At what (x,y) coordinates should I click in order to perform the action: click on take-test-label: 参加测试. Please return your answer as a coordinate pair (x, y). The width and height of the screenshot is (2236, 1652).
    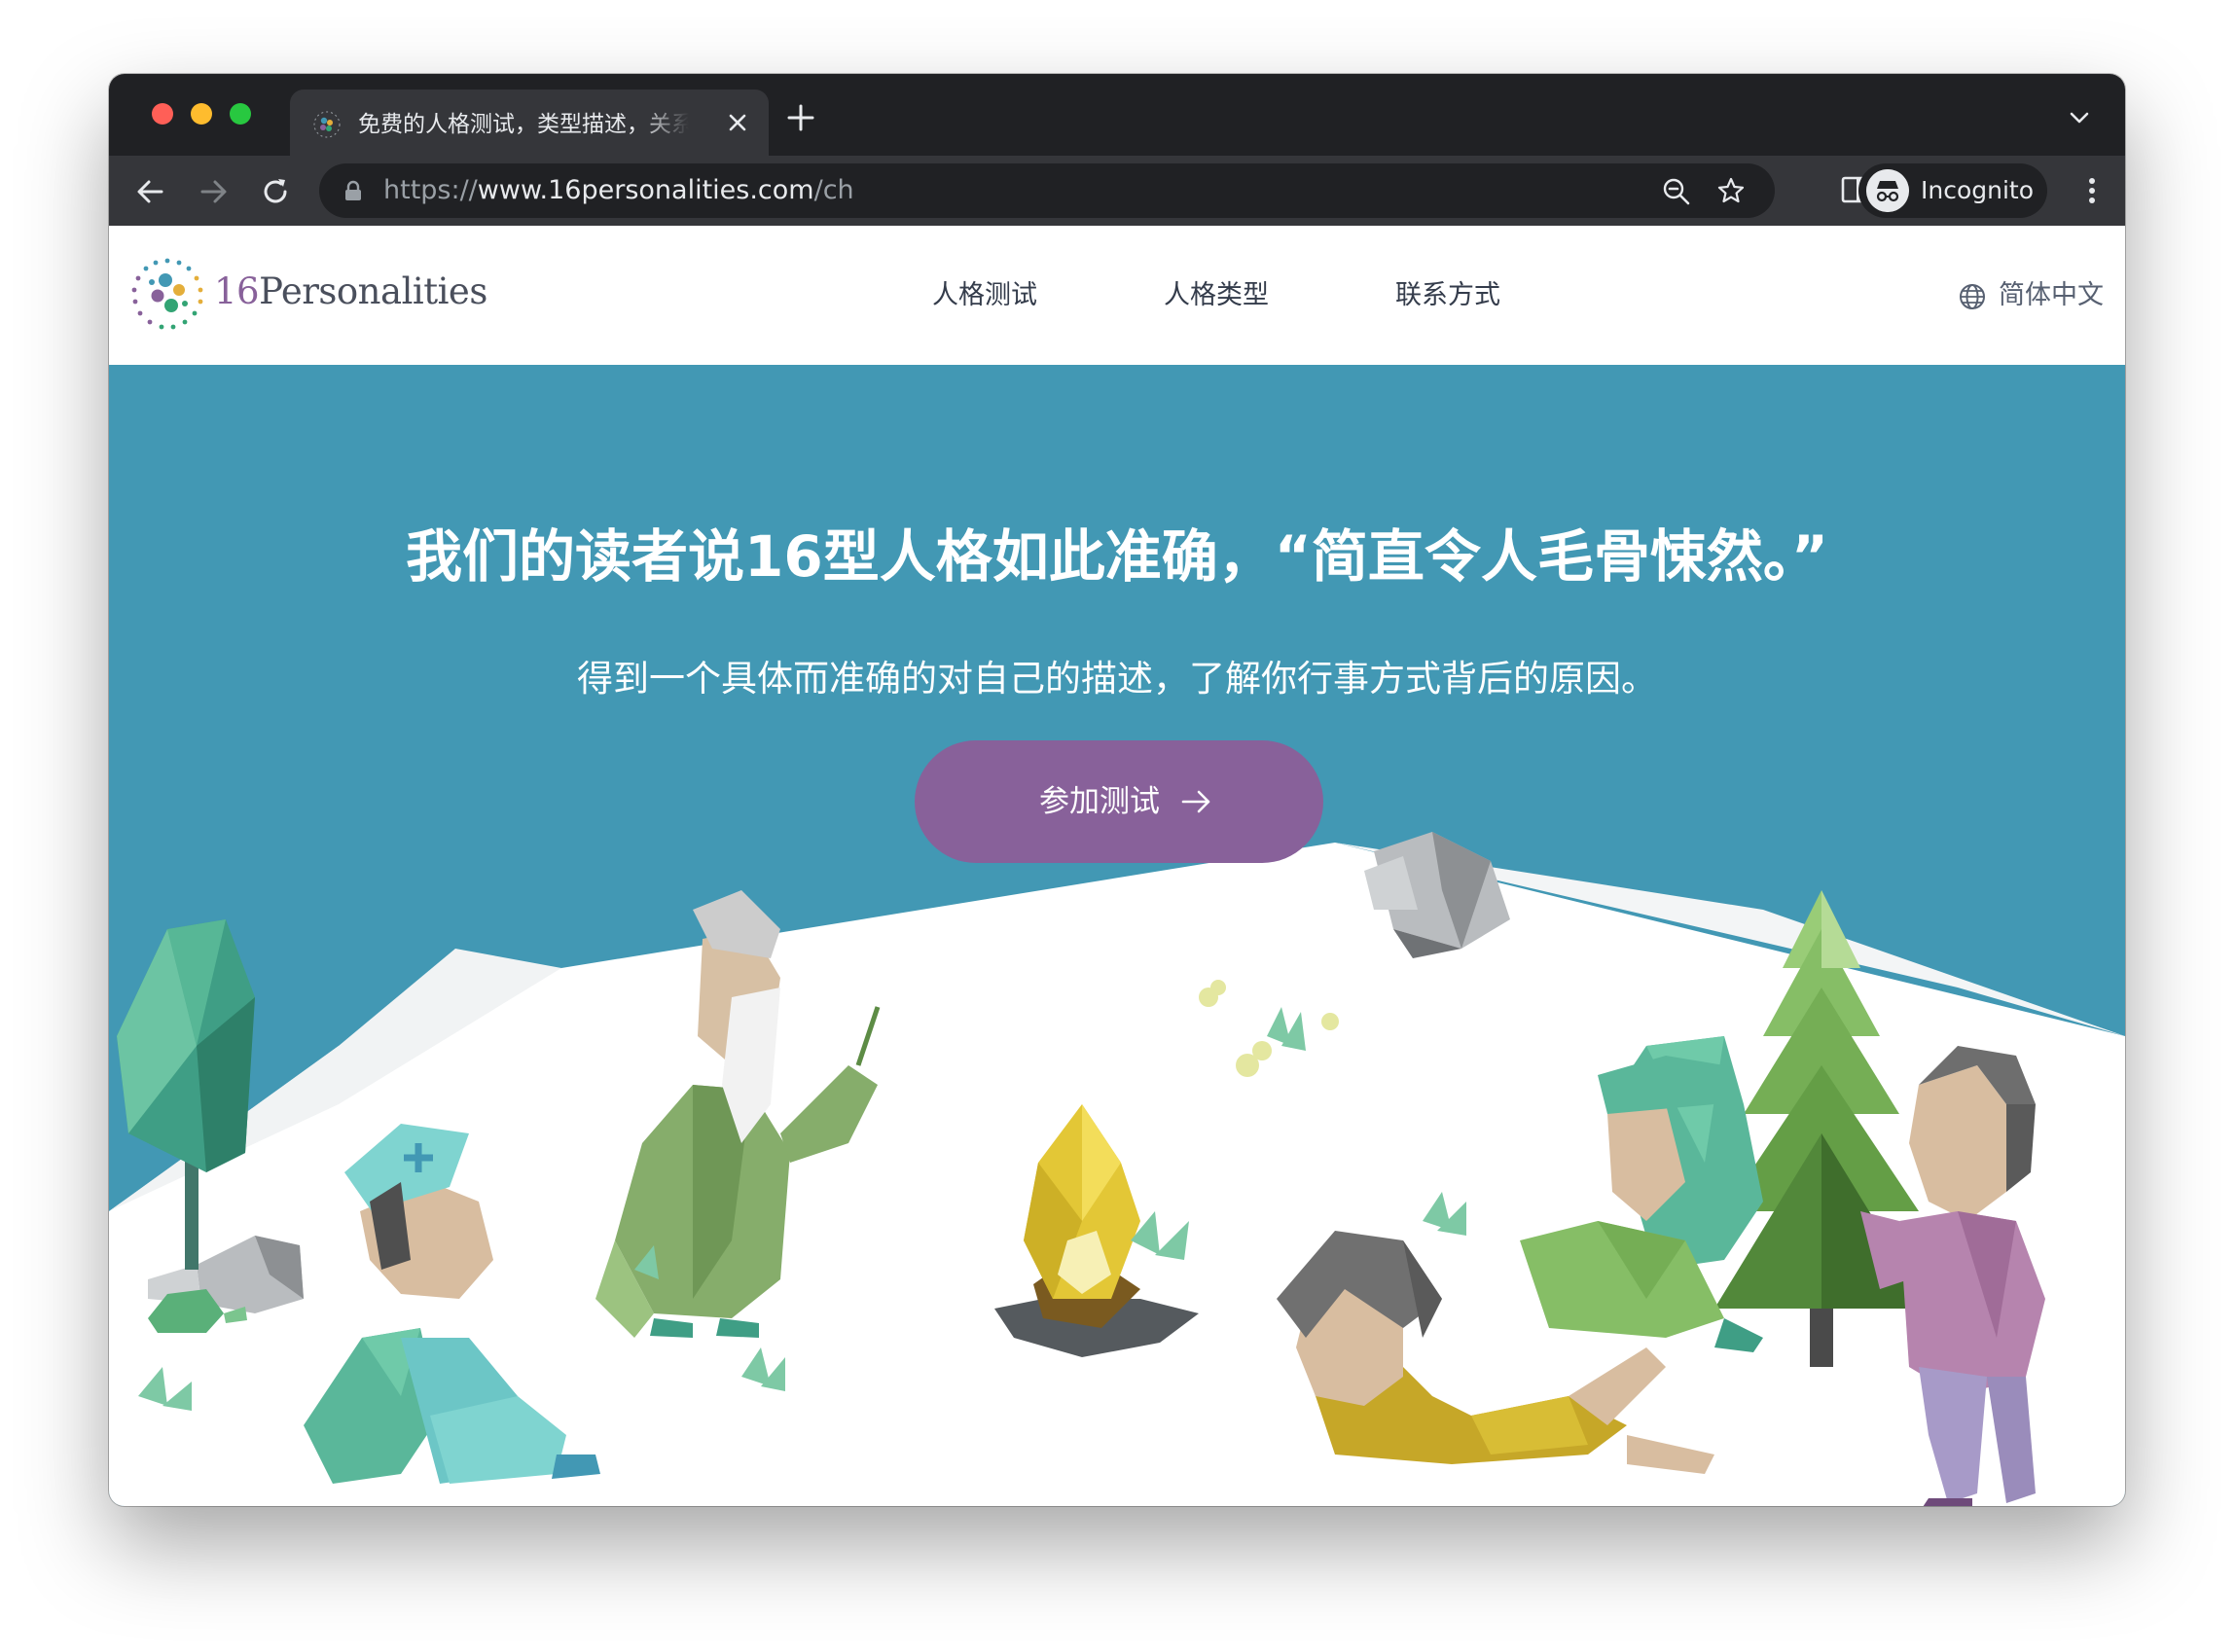
    Looking at the image, I should click on (1099, 801).